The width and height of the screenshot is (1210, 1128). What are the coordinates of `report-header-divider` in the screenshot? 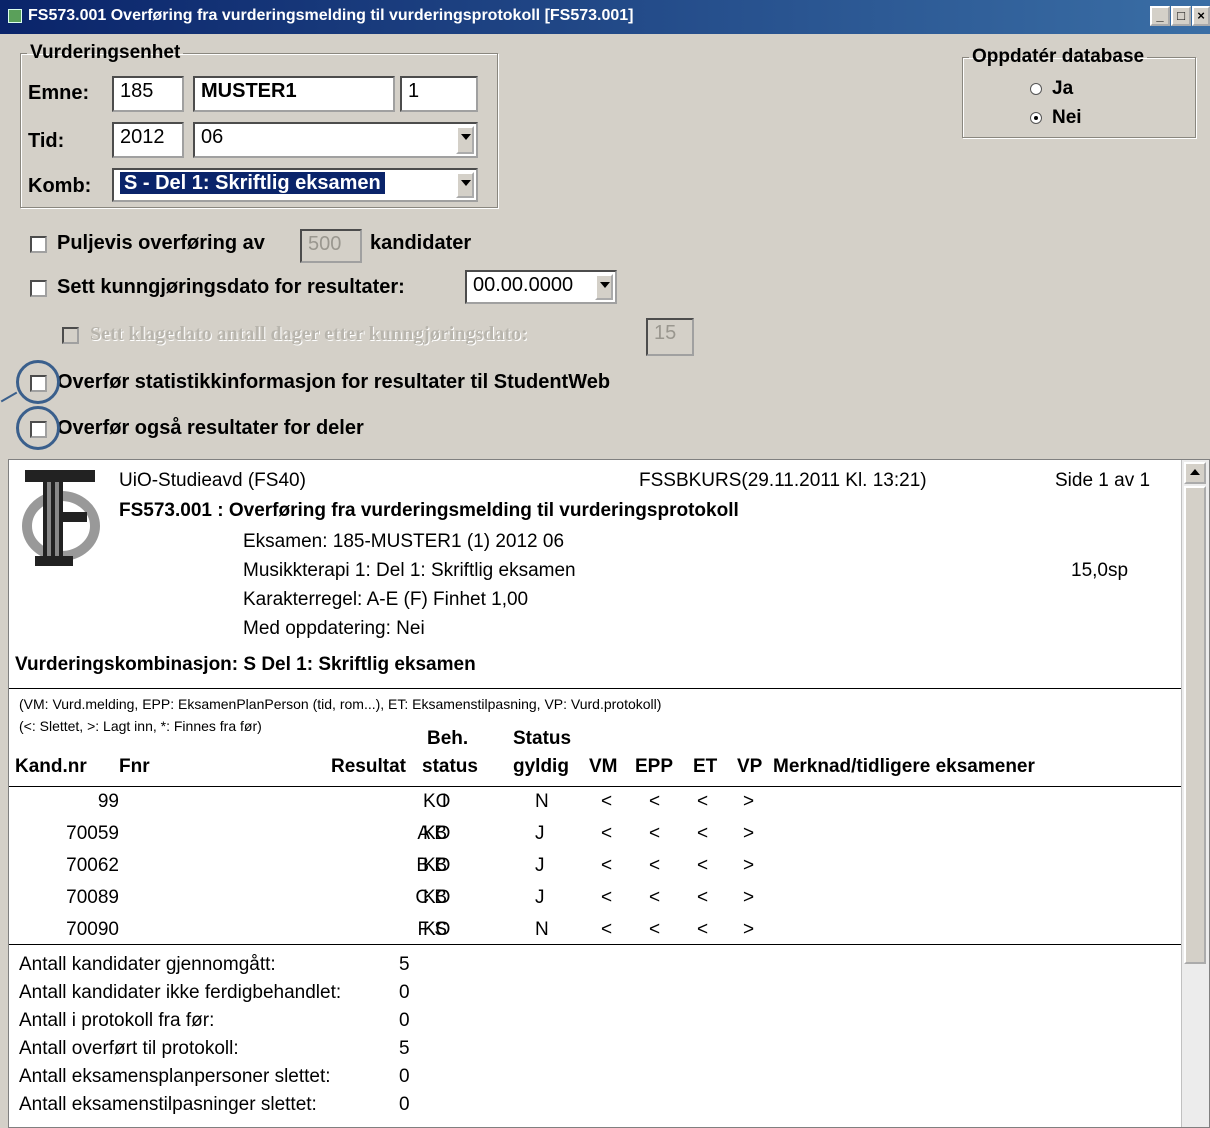 It's located at (596, 786).